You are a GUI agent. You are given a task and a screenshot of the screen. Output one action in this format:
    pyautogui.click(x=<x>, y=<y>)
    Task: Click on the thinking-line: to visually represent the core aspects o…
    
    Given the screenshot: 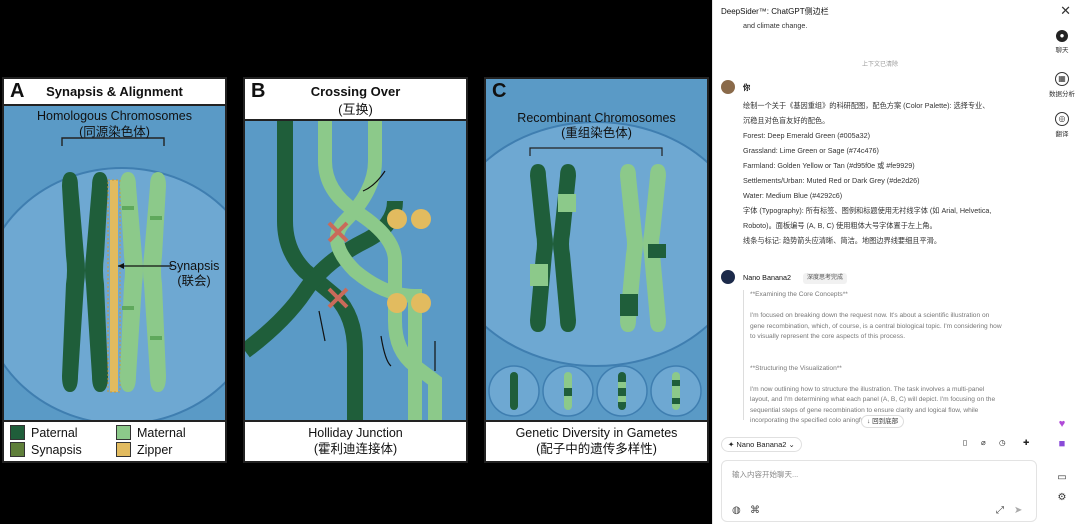 What is the action you would take?
    pyautogui.click(x=828, y=336)
    